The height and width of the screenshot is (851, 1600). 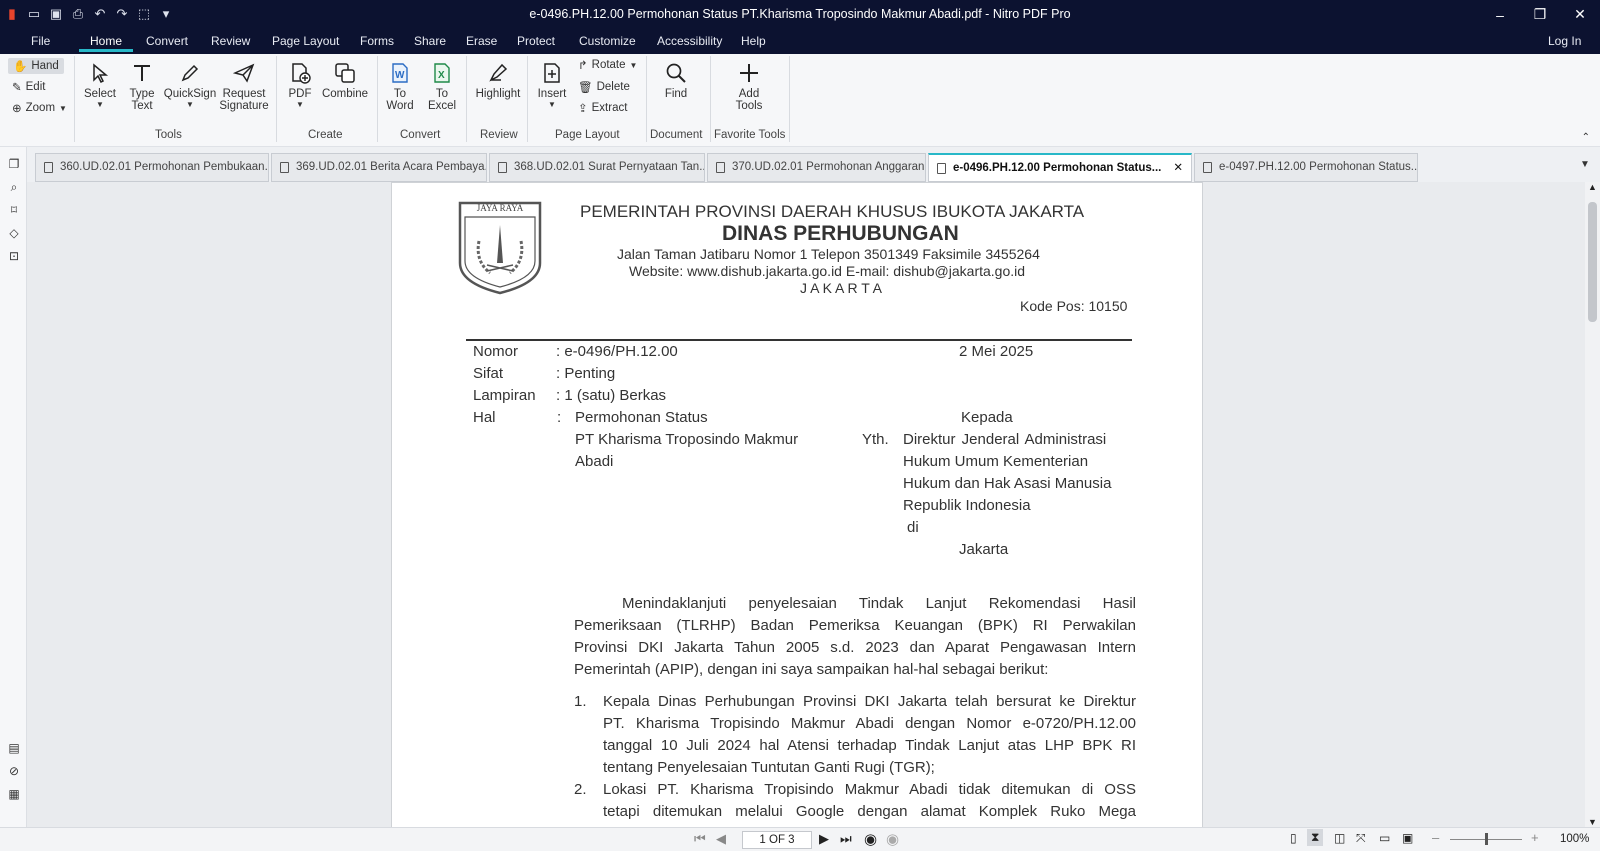 I want to click on tag-icon: ◇, so click(x=14, y=234).